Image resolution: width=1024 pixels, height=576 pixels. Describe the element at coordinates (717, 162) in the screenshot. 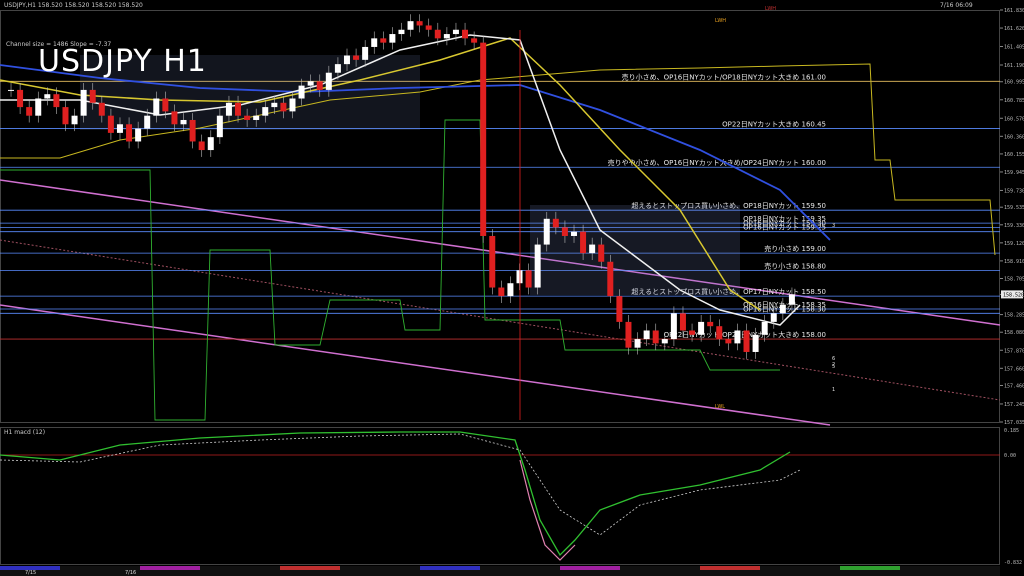

I see `level-label: 売りやや小さめ、OP16日NYカット大きめ/OP24日NYカット 160.00` at that location.